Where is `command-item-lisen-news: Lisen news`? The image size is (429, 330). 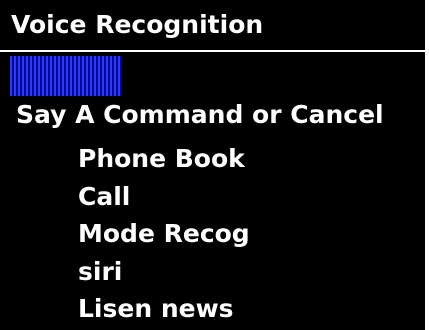
command-item-lisen-news: Lisen news is located at coordinates (164, 309).